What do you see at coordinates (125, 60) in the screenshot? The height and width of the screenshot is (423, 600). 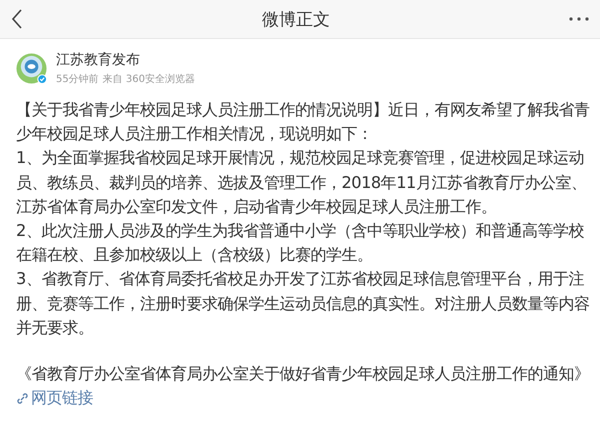 I see `author-name: 江苏教育发布` at bounding box center [125, 60].